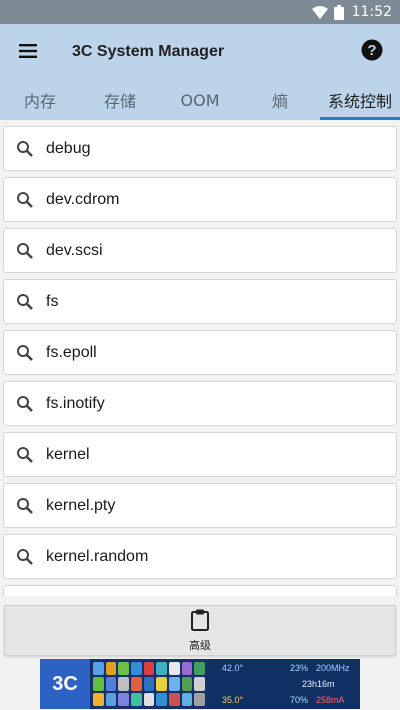 This screenshot has height=710, width=400. I want to click on advanced-button: 高级, so click(200, 630).